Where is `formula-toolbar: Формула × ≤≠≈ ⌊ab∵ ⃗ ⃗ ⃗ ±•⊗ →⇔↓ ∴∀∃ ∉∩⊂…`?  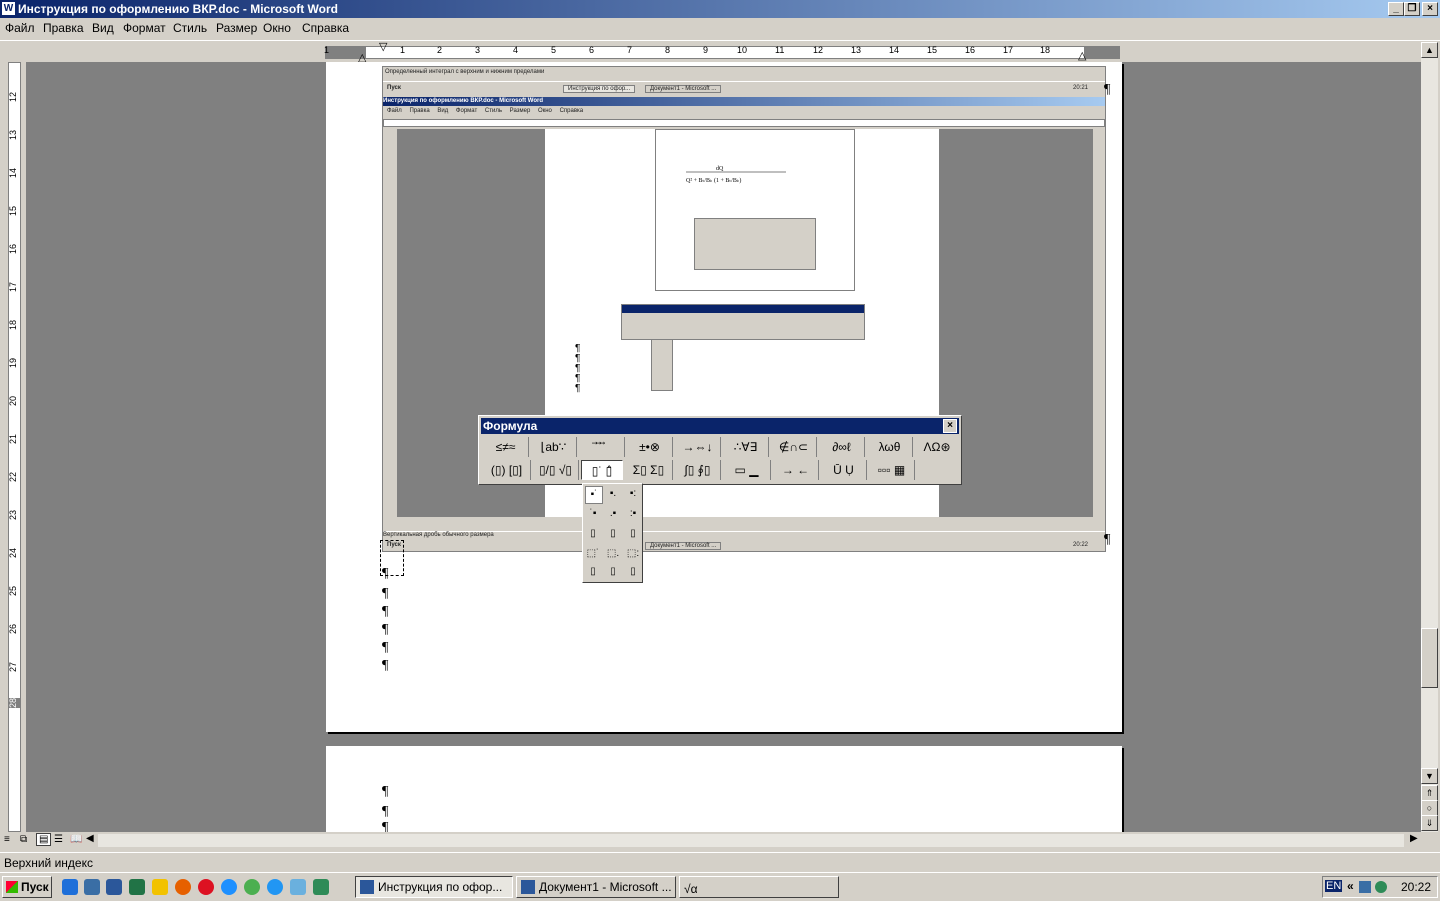 formula-toolbar: Формула × ≤≠≈ ⌊ab∵ ⃗ ⃗ ⃗ ±•⊗ →⇔↓ ∴∀∃ ∉∩⊂… is located at coordinates (720, 450).